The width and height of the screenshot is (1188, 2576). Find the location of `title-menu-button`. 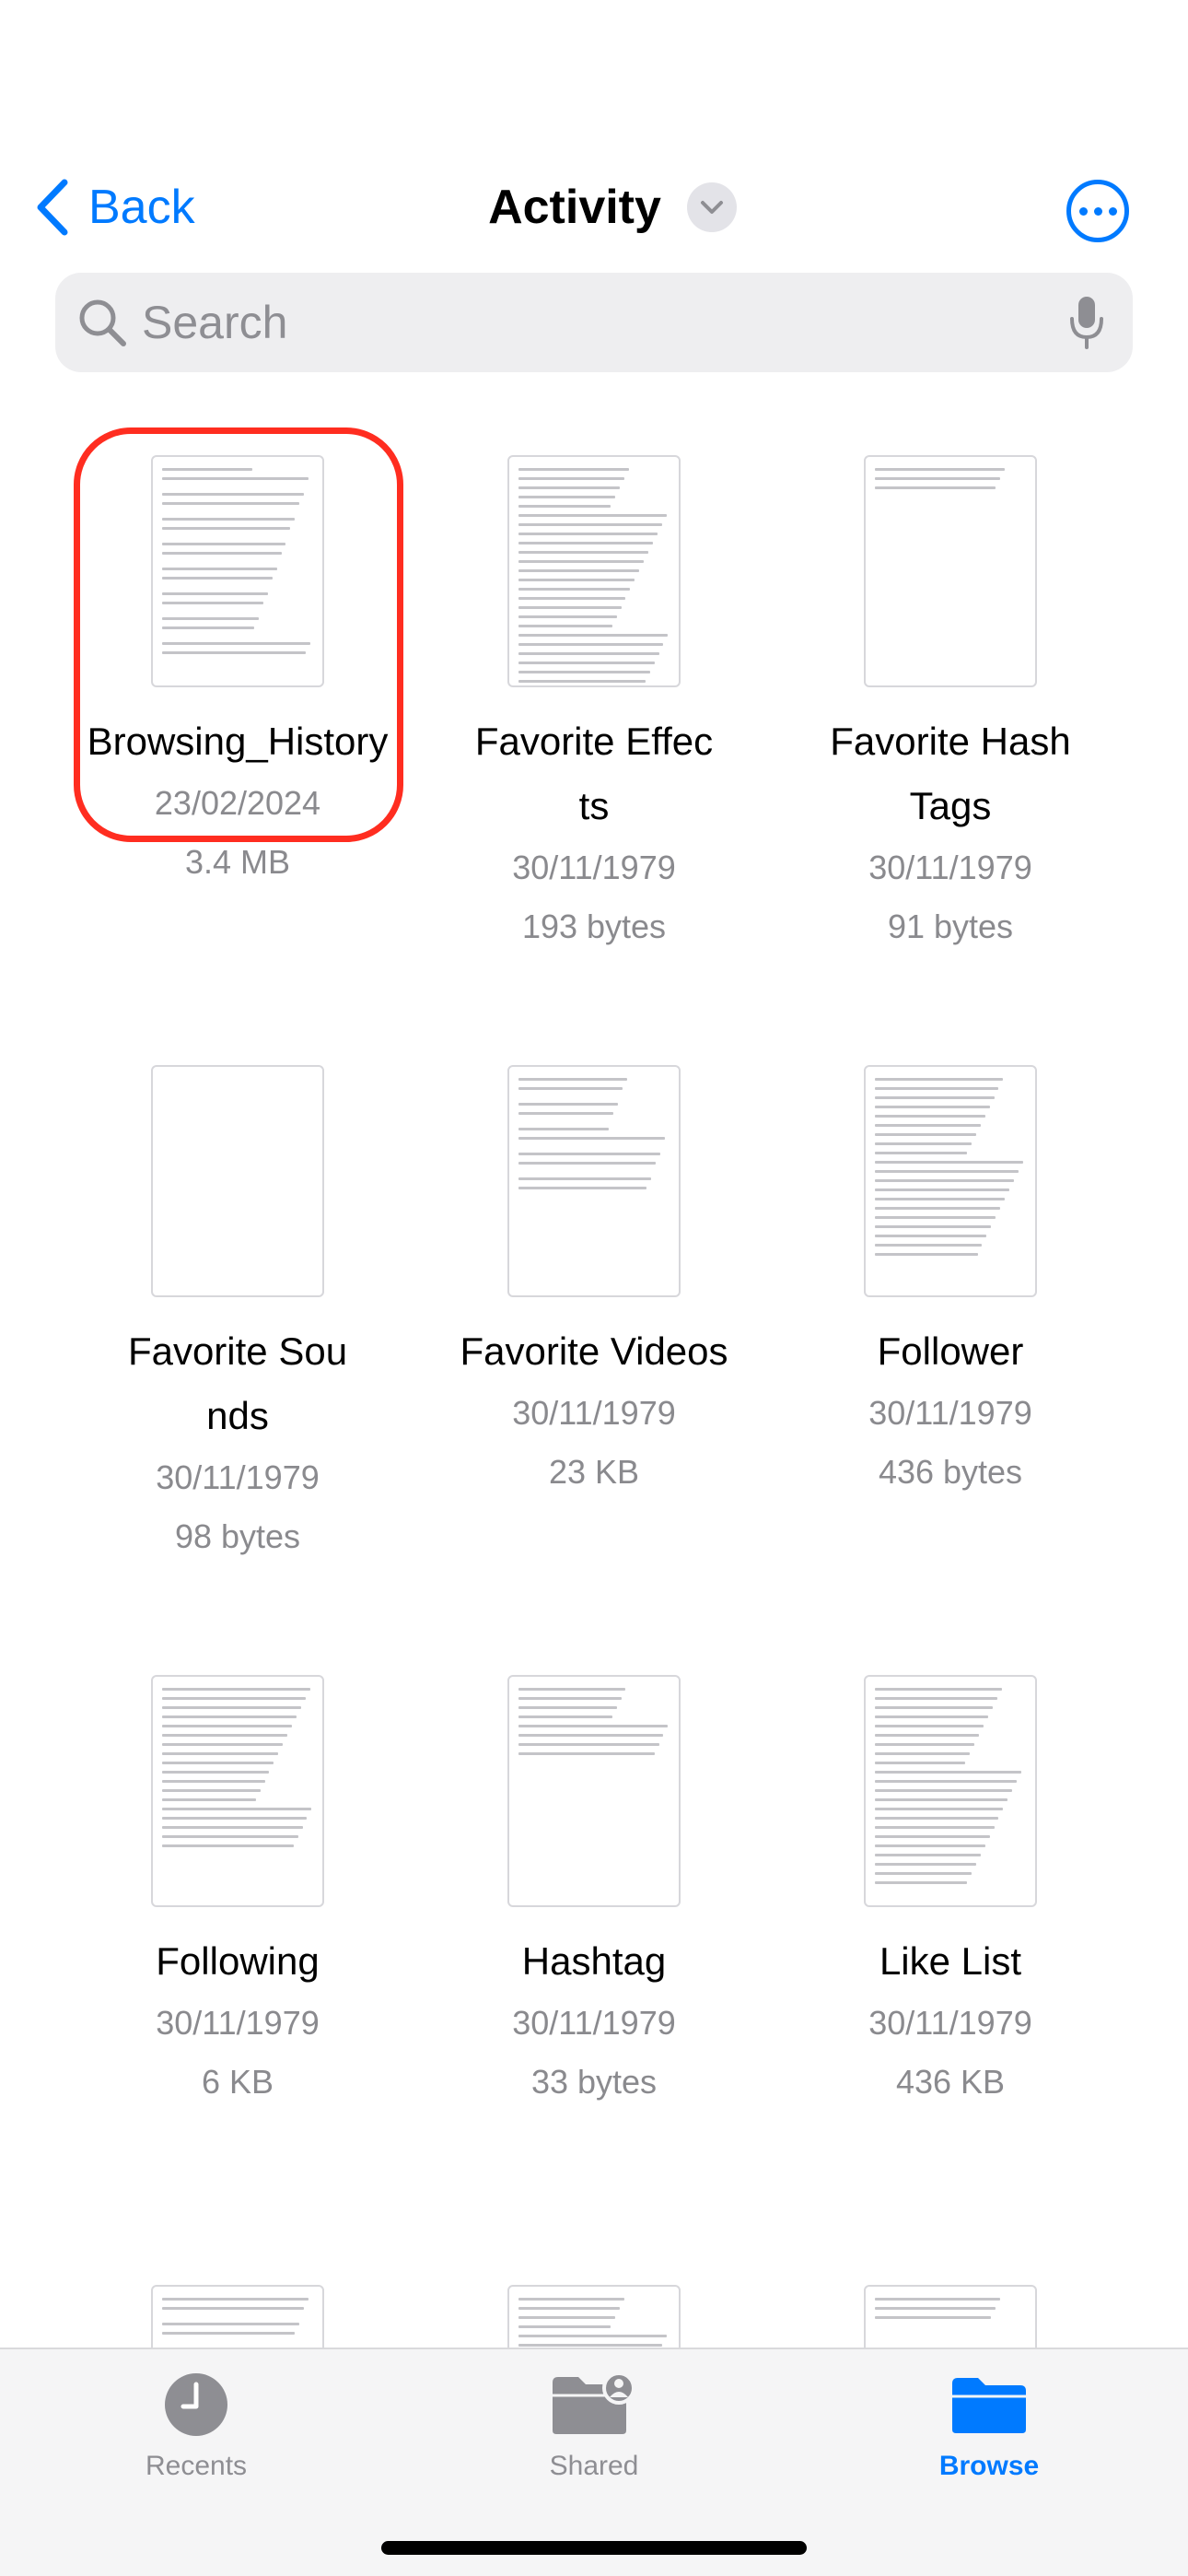

title-menu-button is located at coordinates (711, 207).